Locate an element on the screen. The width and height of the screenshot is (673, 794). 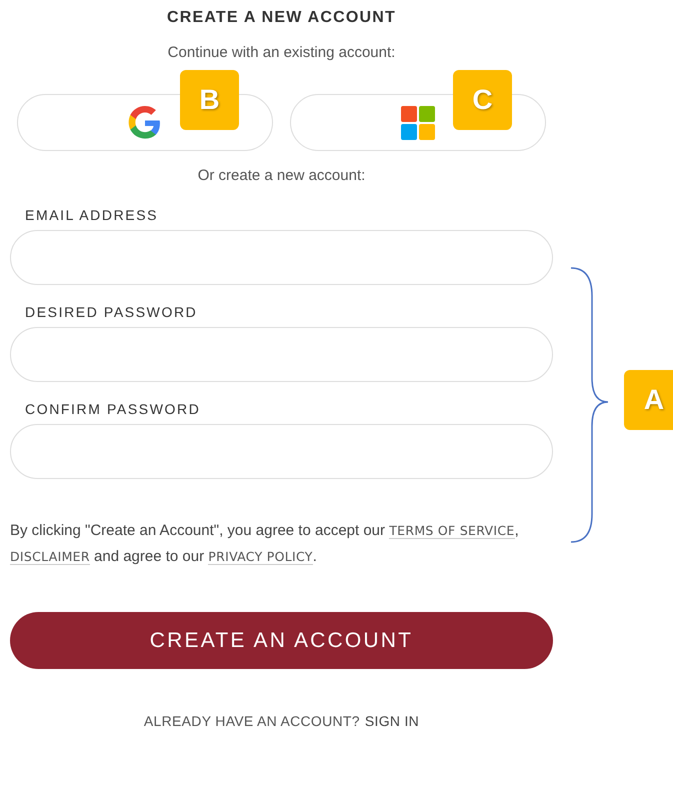
agreement-text: By clicking "Create an Account", you agree to accept our TERMS OF SERVICE, DISCLAIMER and agree to our PRIVACY POLICY. is located at coordinates (265, 544).